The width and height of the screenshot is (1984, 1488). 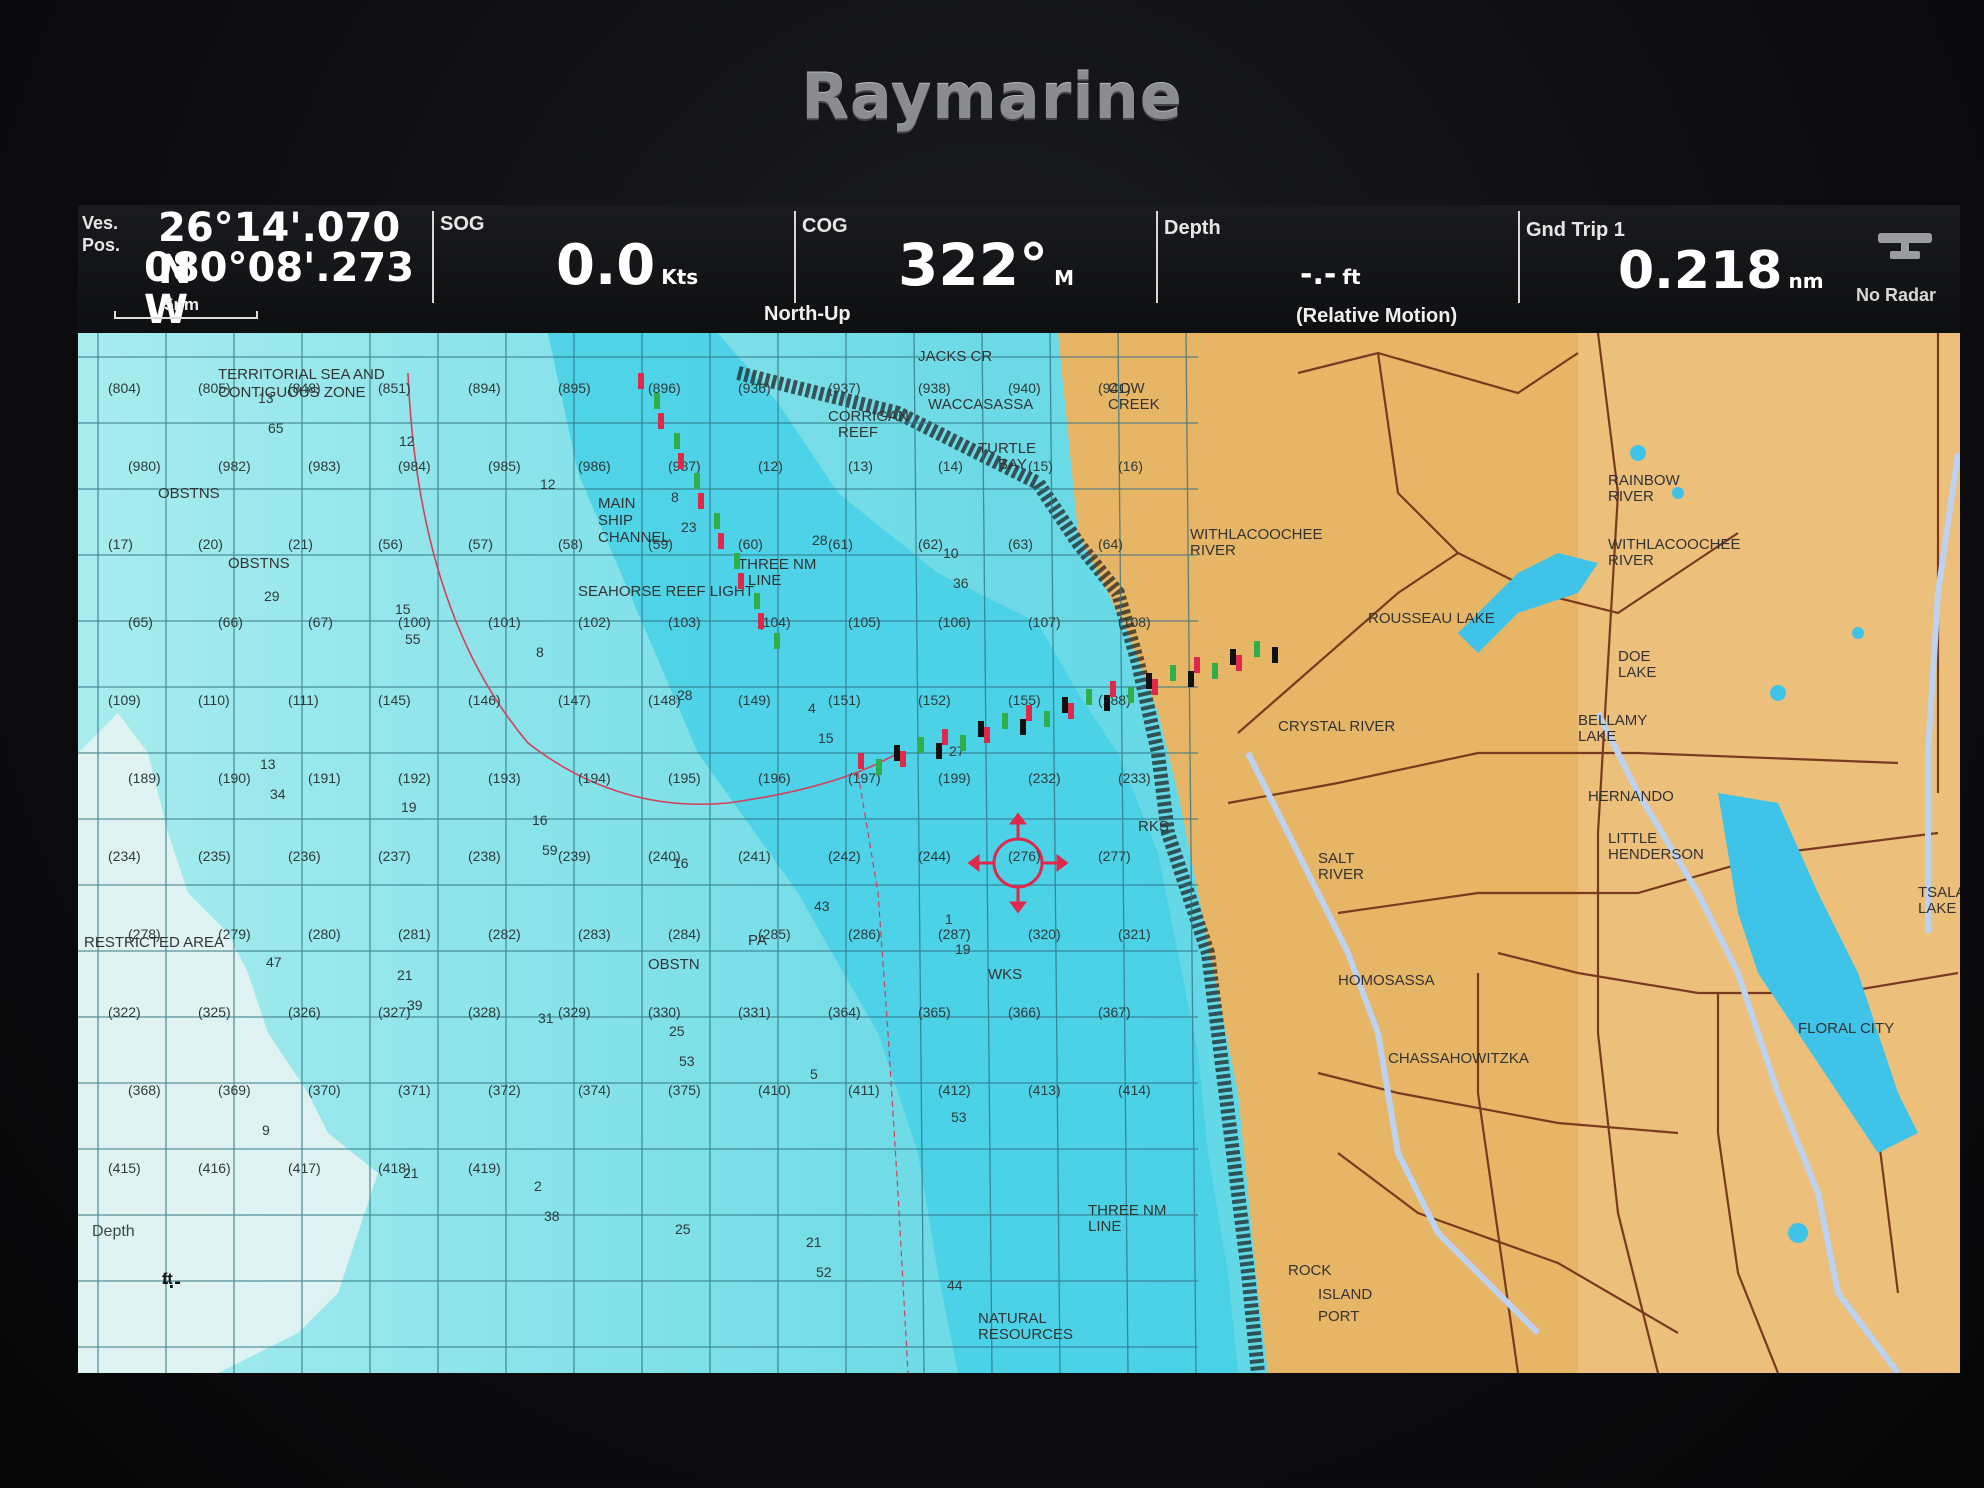 I want to click on grid-cell-label: (370), so click(x=324, y=1090).